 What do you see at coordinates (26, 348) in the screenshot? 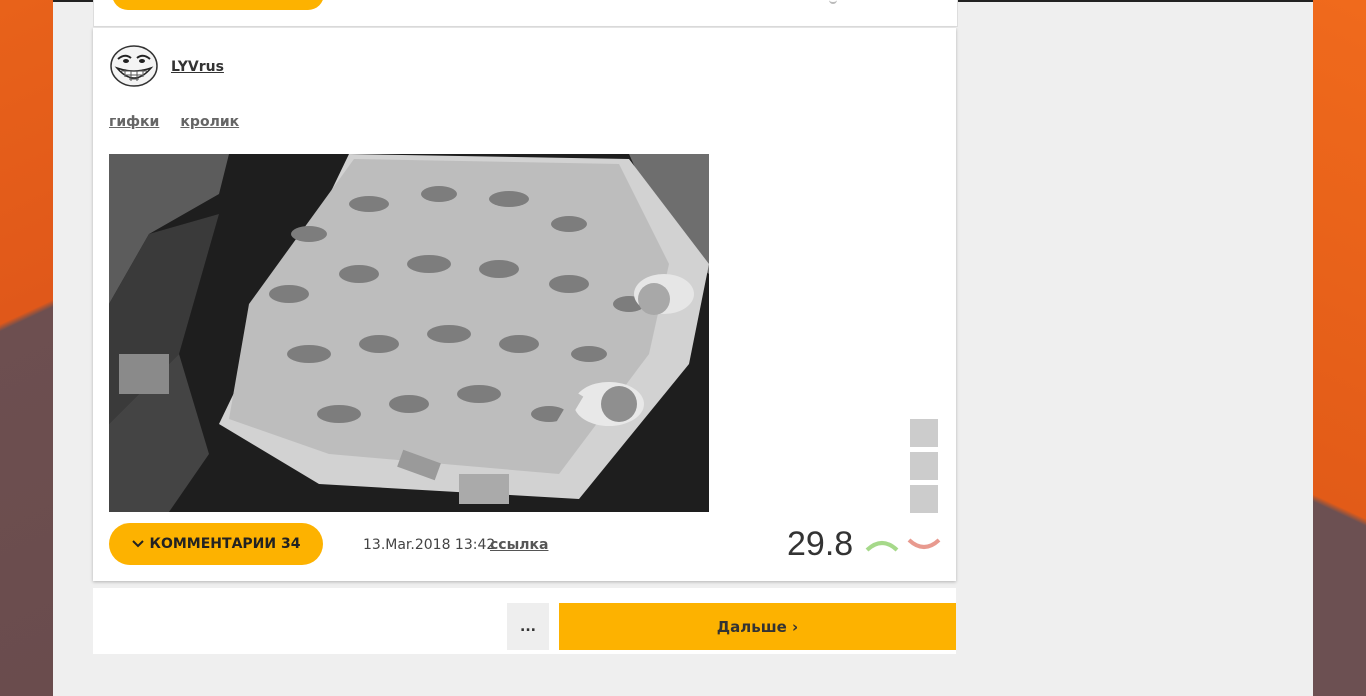
I see `background-left-decoration` at bounding box center [26, 348].